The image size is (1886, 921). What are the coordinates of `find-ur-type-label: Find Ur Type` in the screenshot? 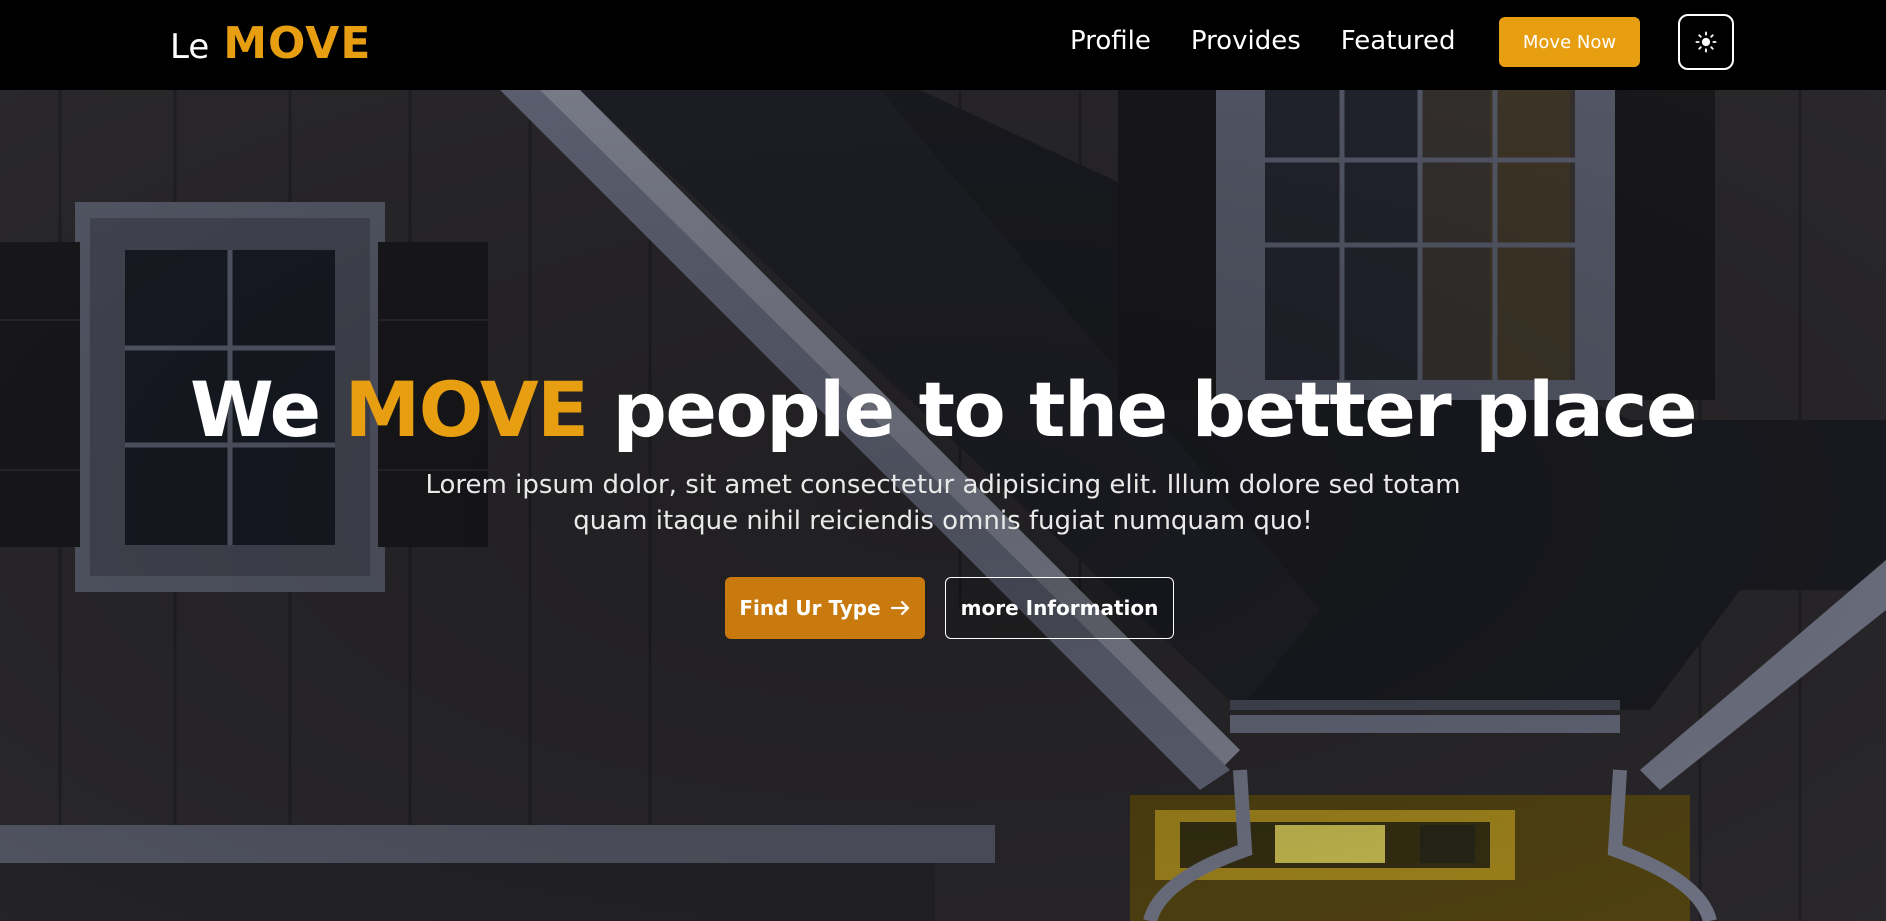 It's located at (810, 608).